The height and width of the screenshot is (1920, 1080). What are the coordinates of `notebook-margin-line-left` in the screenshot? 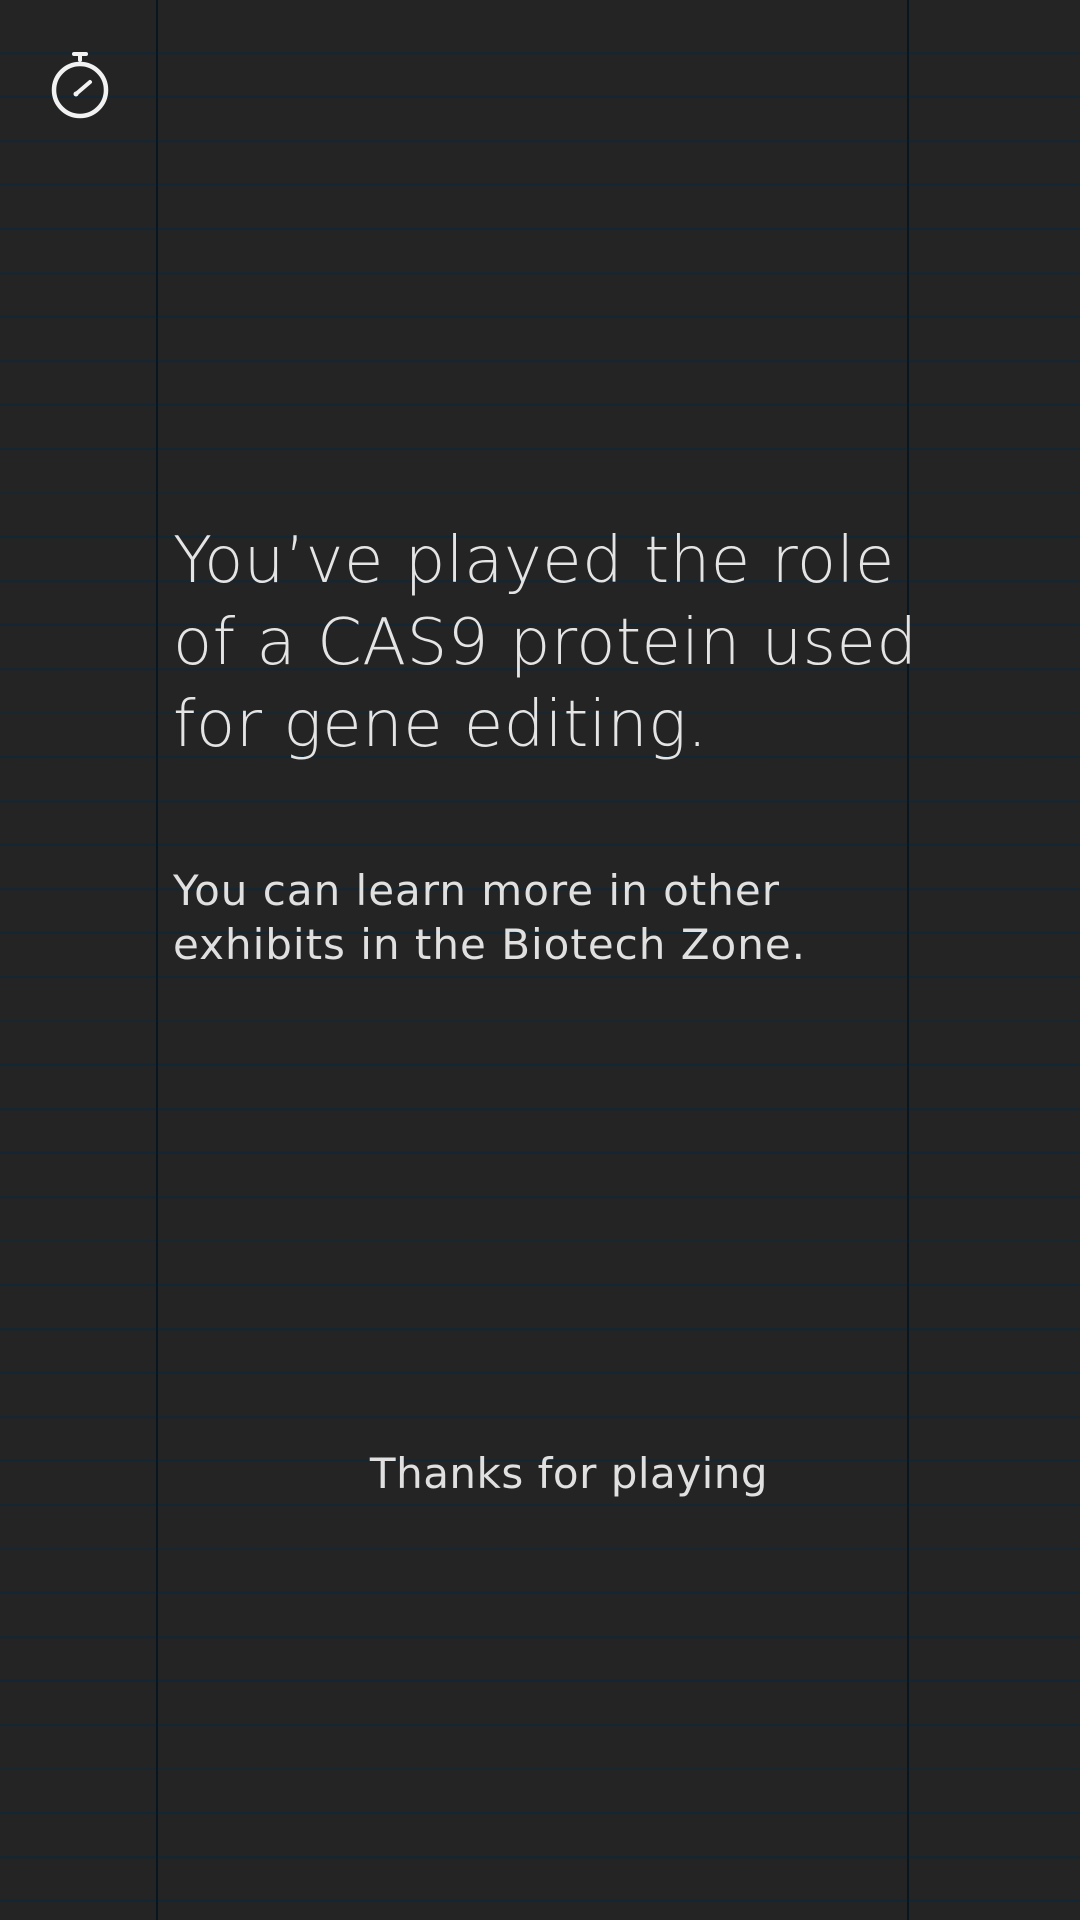 It's located at (157, 960).